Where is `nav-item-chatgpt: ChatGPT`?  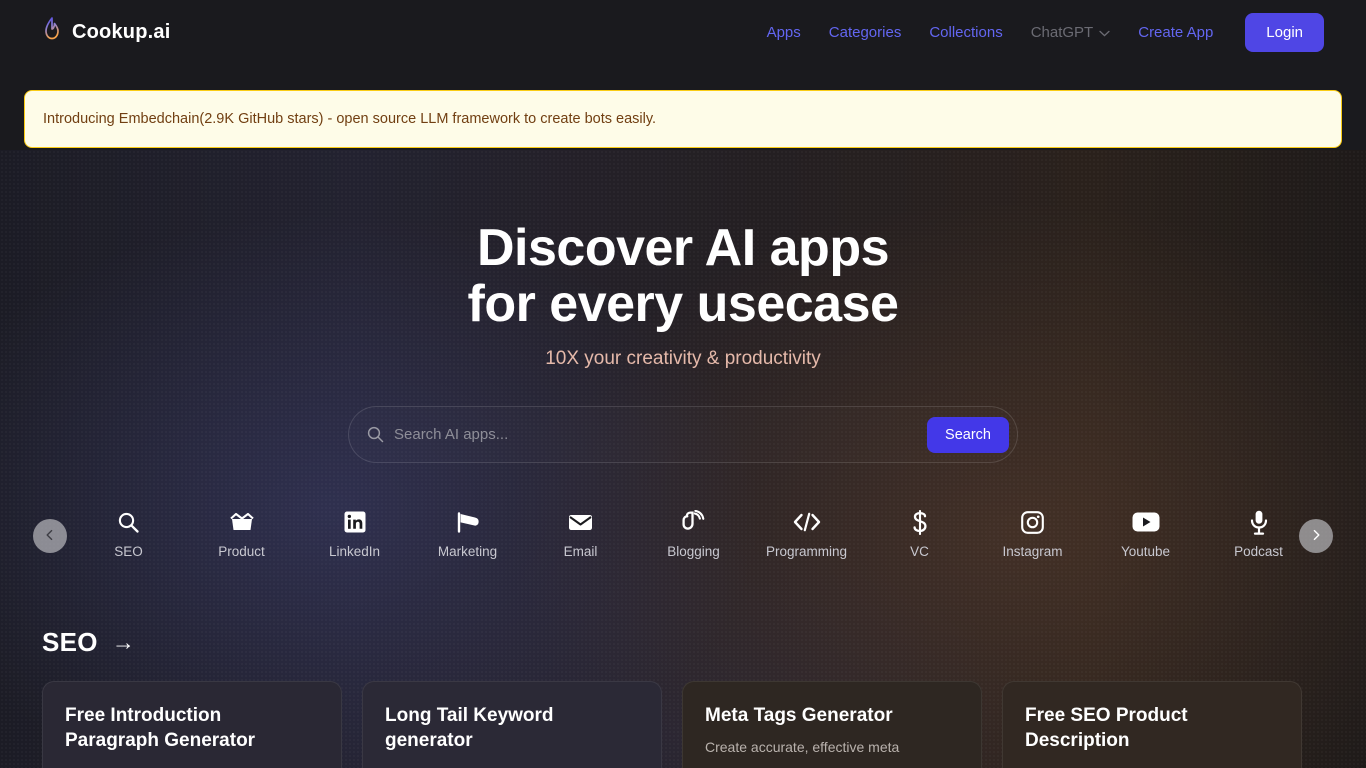
nav-item-chatgpt: ChatGPT is located at coordinates (1071, 32).